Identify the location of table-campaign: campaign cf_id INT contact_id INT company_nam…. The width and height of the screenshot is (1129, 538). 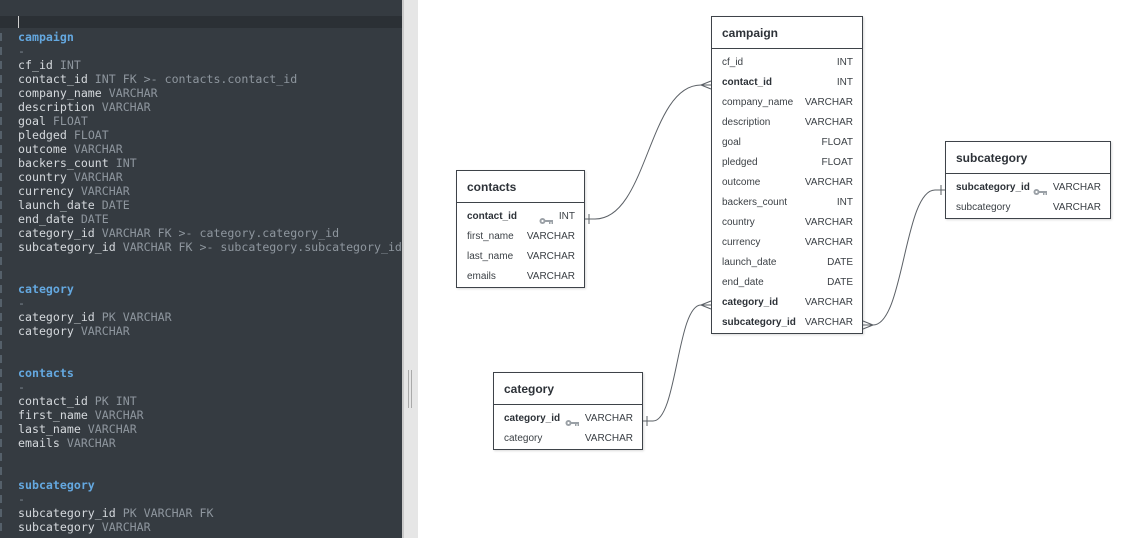
(787, 175).